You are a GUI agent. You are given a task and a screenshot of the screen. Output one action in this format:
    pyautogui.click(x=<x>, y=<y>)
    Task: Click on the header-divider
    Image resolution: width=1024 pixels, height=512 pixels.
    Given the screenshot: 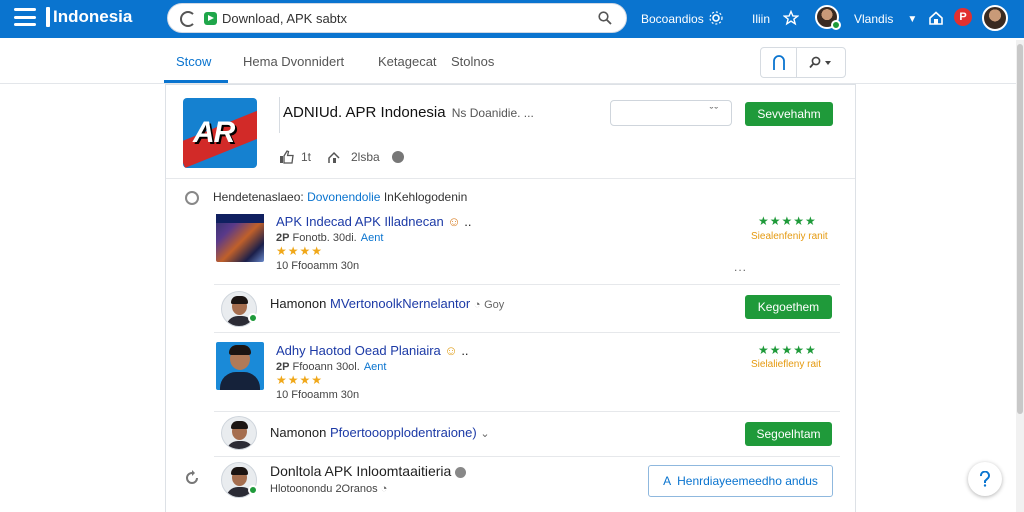 What is the action you would take?
    pyautogui.click(x=510, y=178)
    